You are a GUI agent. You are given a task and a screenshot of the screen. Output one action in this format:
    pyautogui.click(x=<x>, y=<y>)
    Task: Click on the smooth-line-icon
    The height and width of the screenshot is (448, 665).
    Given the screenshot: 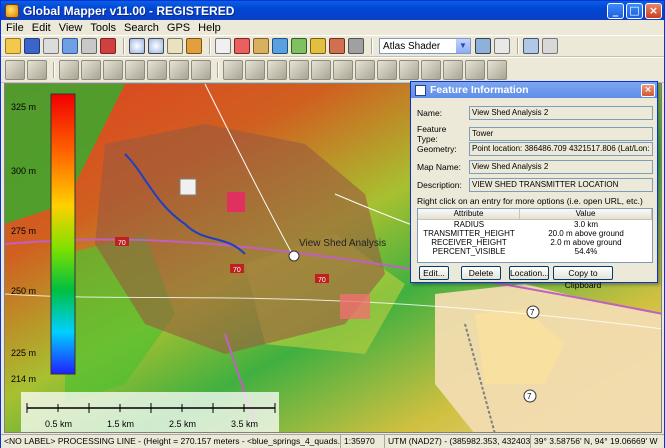 What is the action you would take?
    pyautogui.click(x=179, y=70)
    